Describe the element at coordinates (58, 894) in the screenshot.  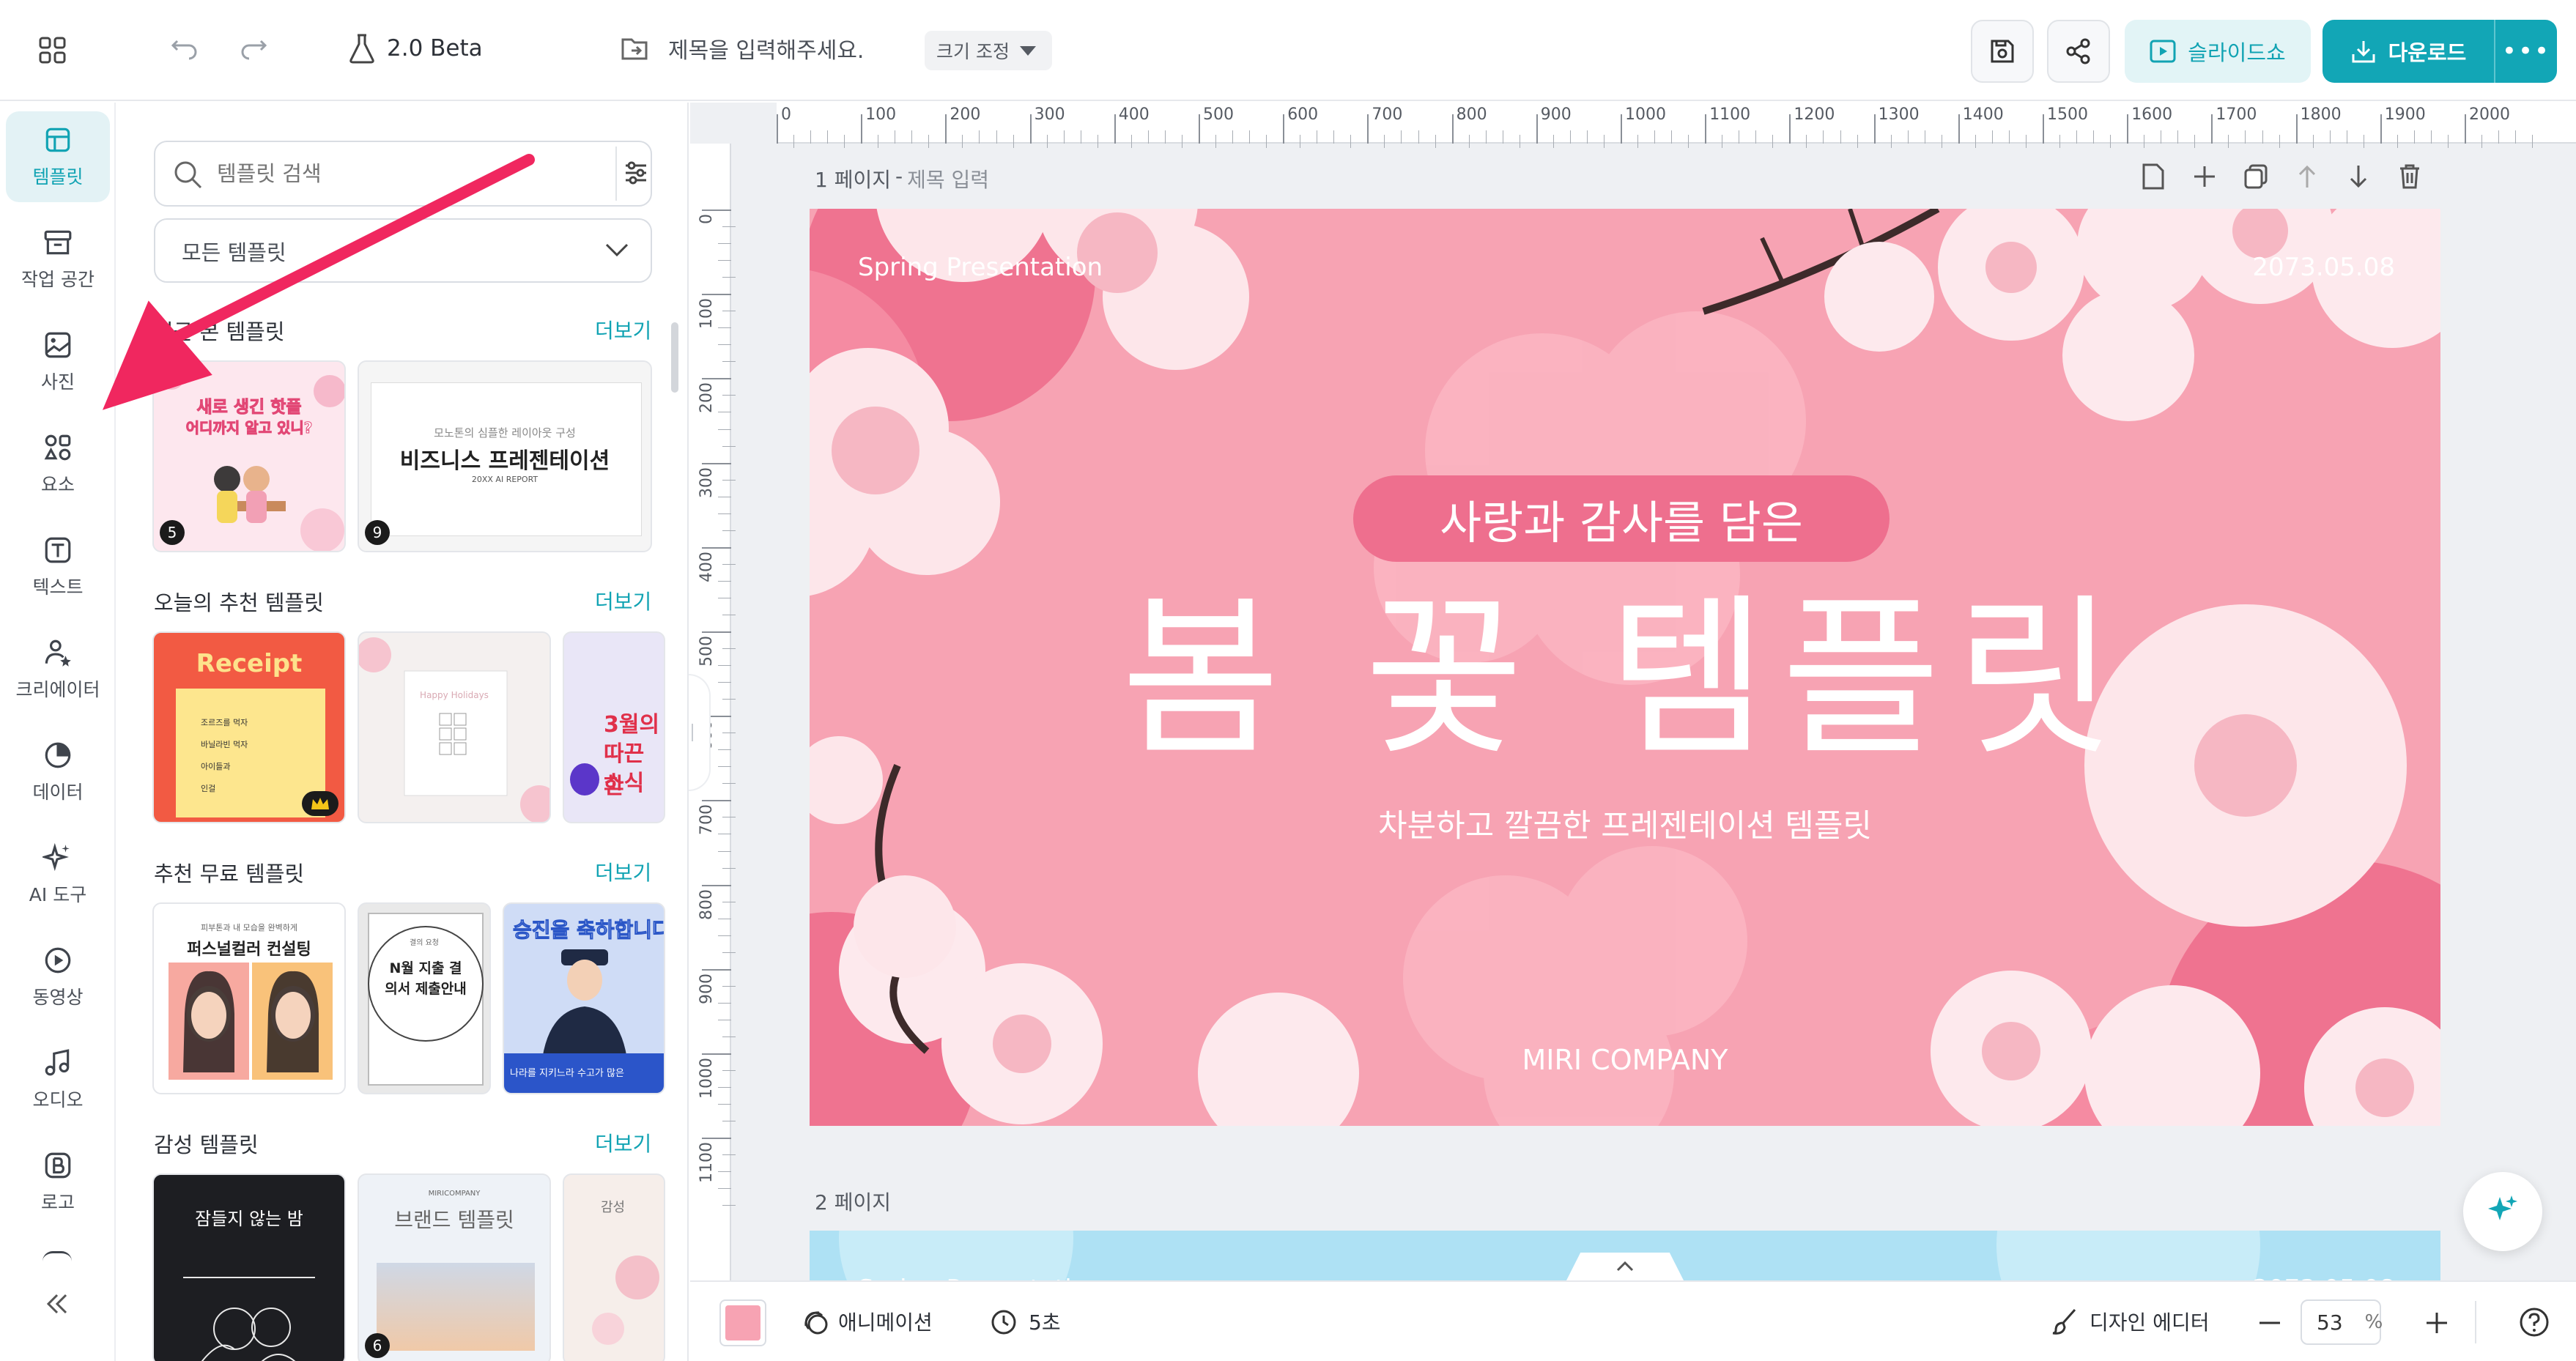
I see `rail-item-label: AI 도구` at that location.